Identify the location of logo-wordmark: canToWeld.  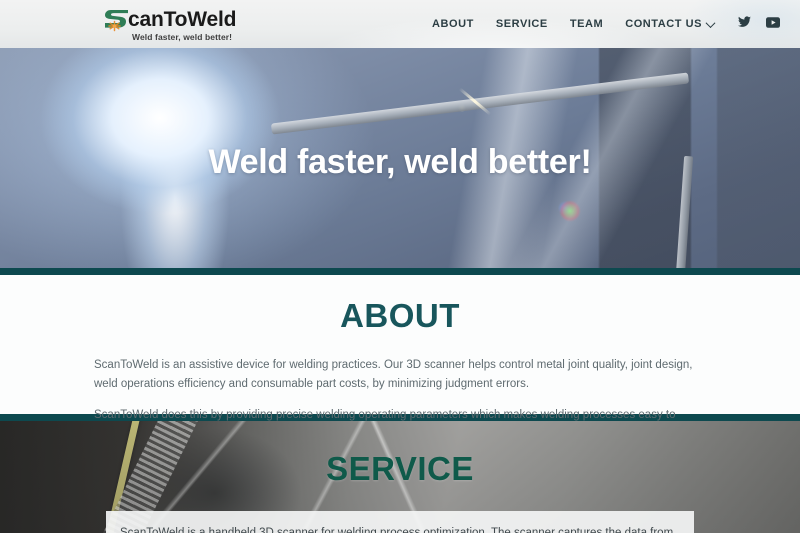
(182, 19).